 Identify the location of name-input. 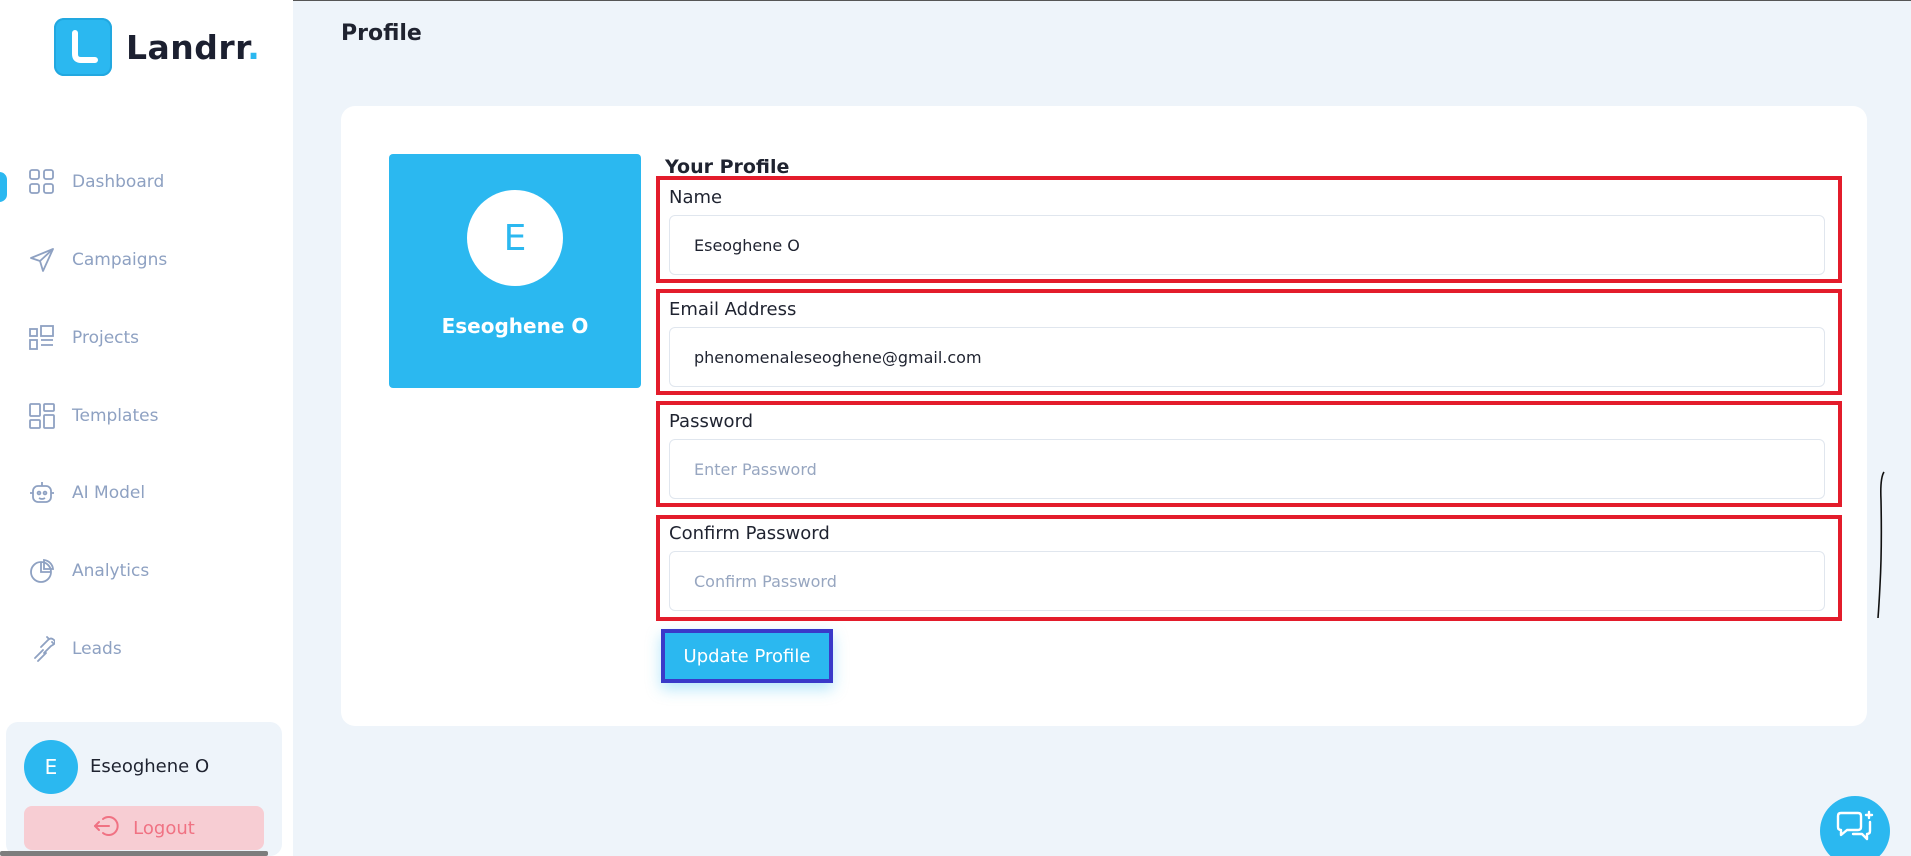
(1247, 245).